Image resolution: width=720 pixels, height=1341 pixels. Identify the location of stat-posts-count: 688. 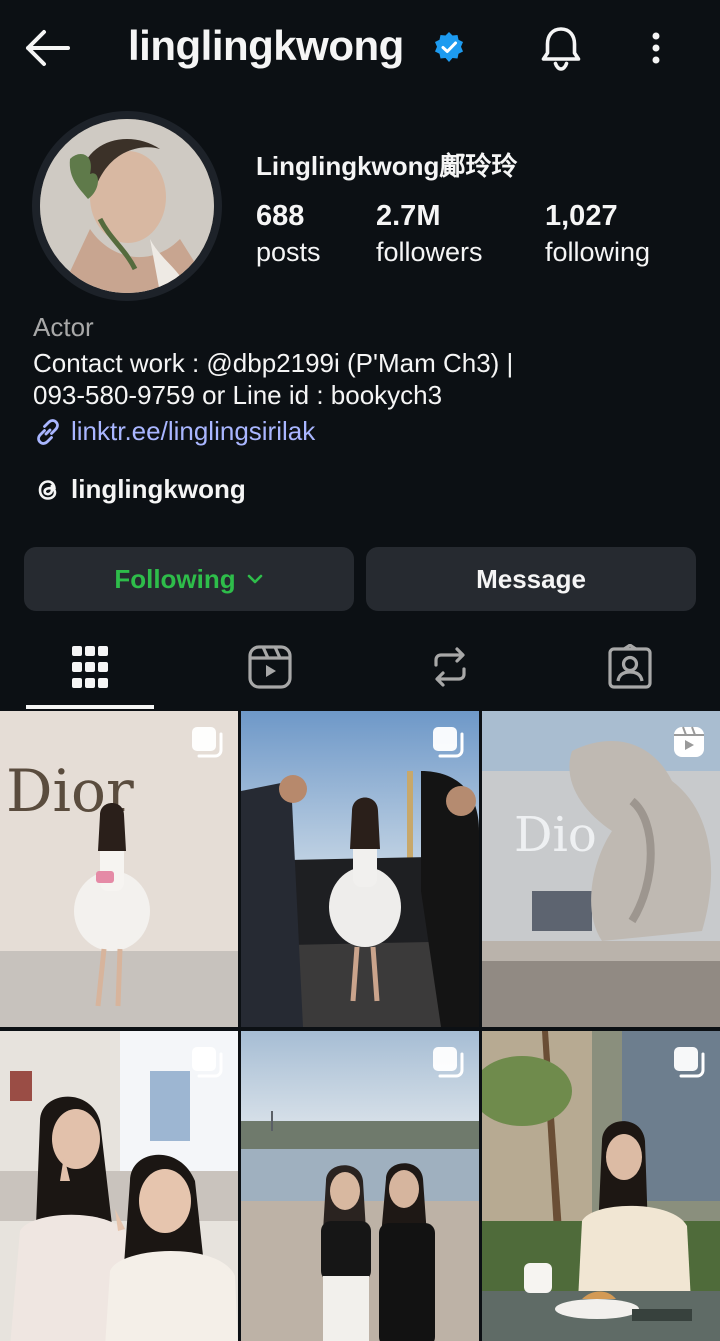
(280, 216).